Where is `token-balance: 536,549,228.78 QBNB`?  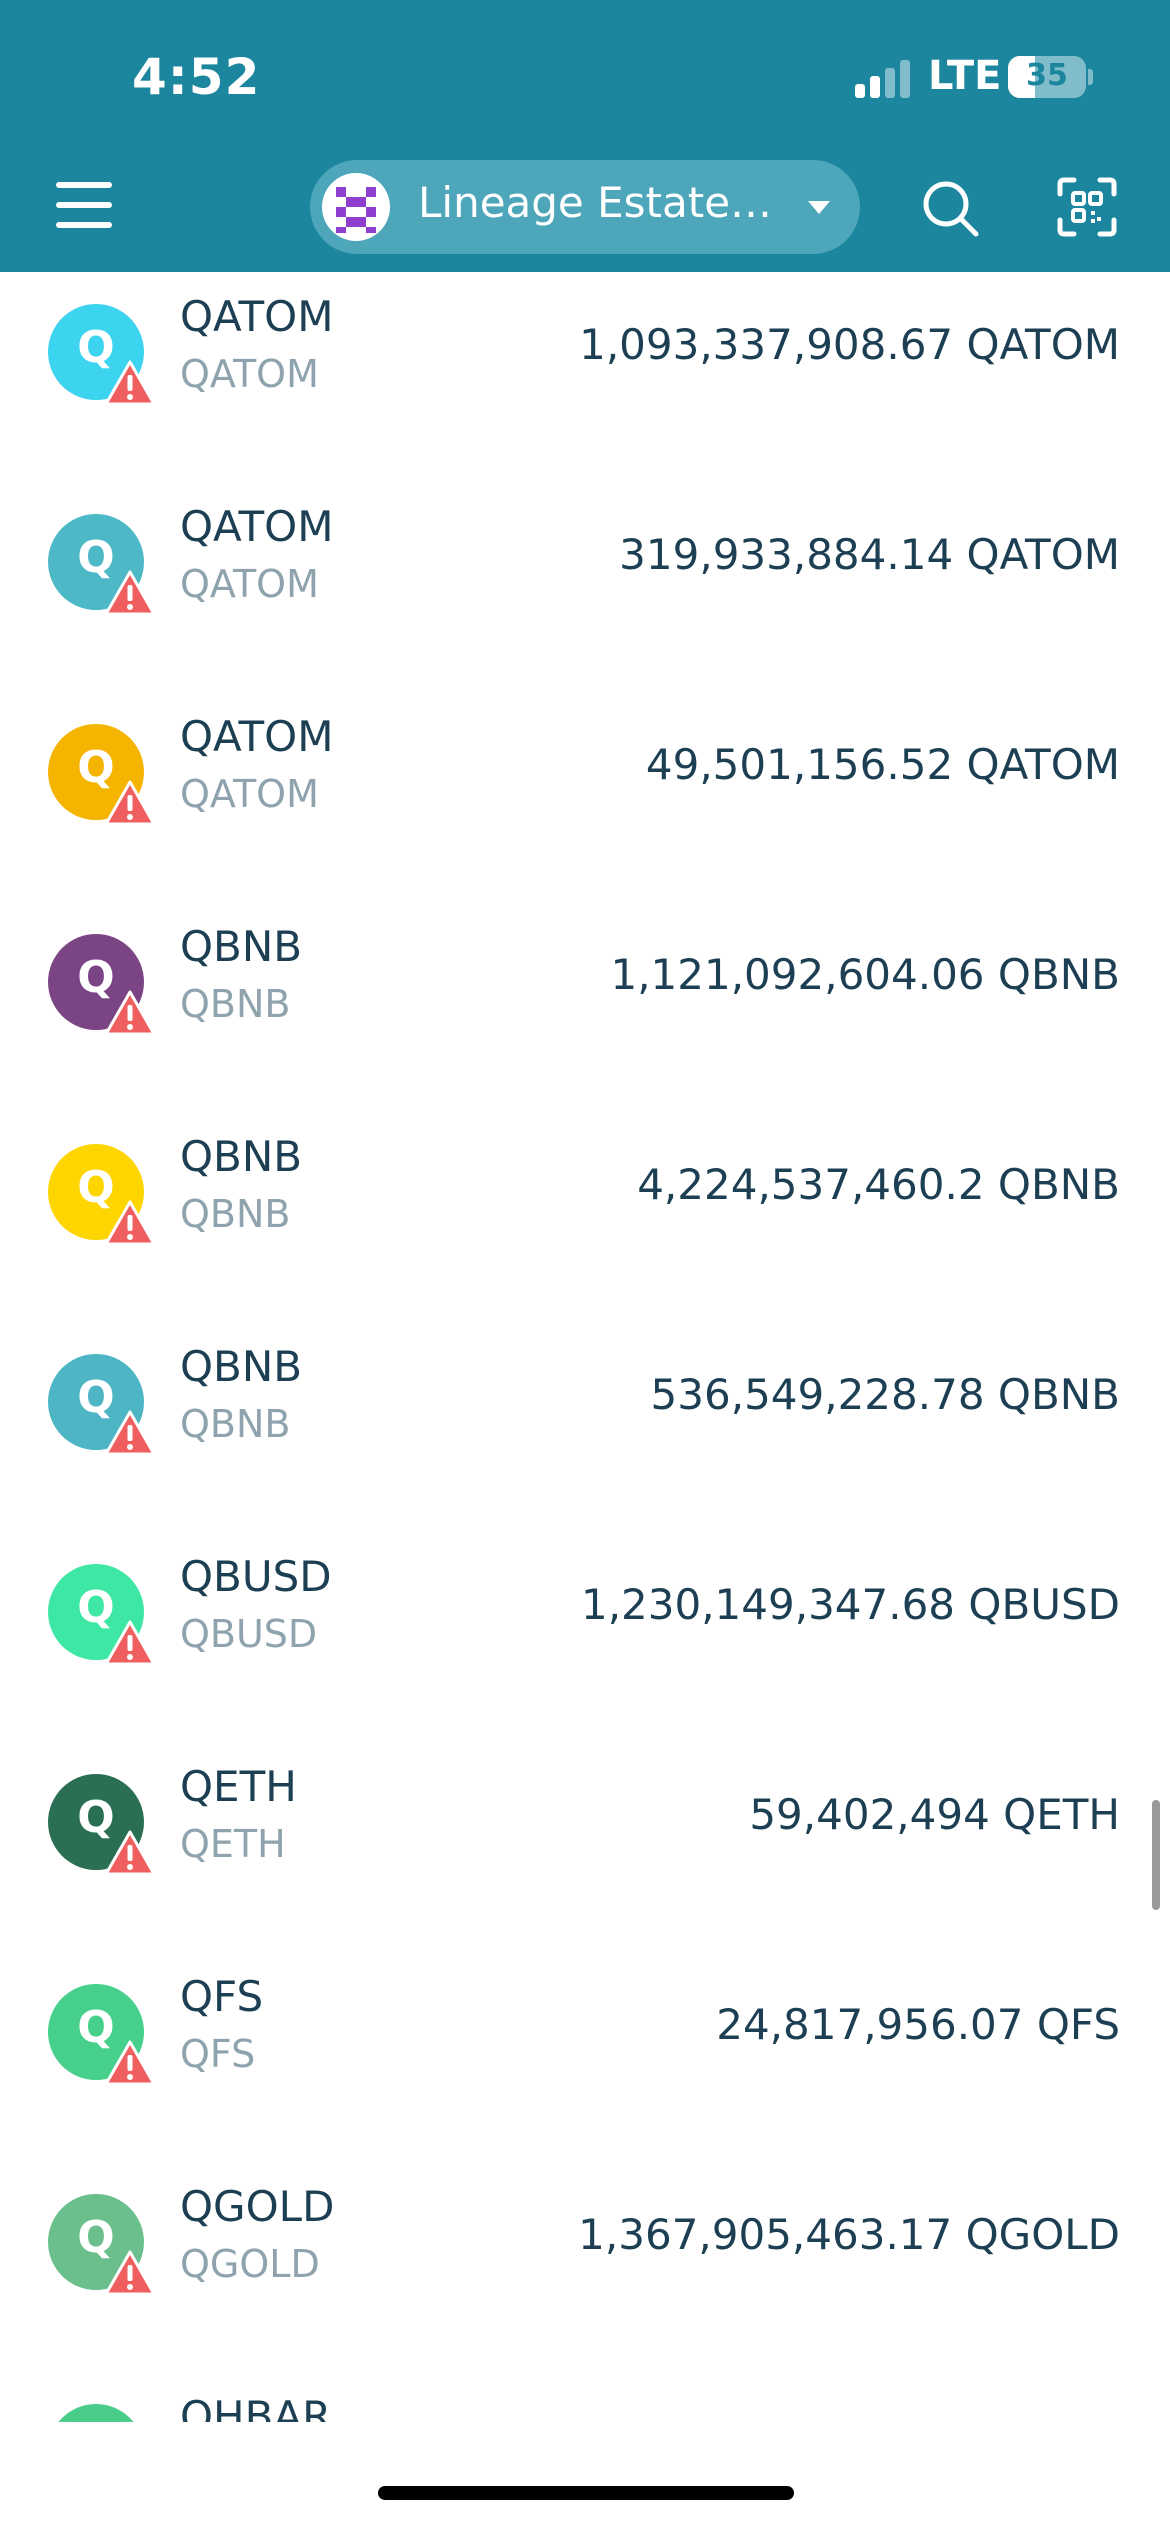
token-balance: 536,549,228.78 QBNB is located at coordinates (885, 1394).